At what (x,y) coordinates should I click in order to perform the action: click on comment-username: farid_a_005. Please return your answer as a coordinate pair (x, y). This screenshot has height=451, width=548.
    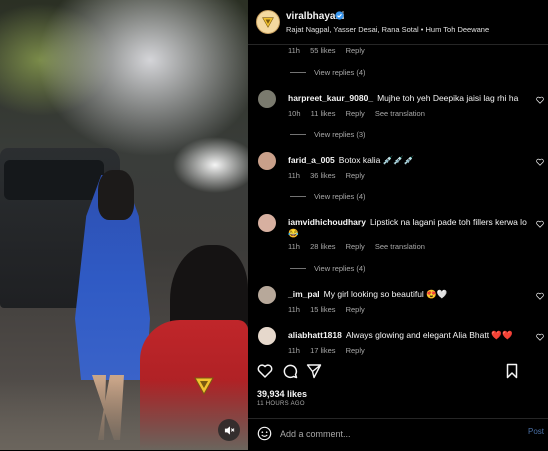
    Looking at the image, I should click on (311, 160).